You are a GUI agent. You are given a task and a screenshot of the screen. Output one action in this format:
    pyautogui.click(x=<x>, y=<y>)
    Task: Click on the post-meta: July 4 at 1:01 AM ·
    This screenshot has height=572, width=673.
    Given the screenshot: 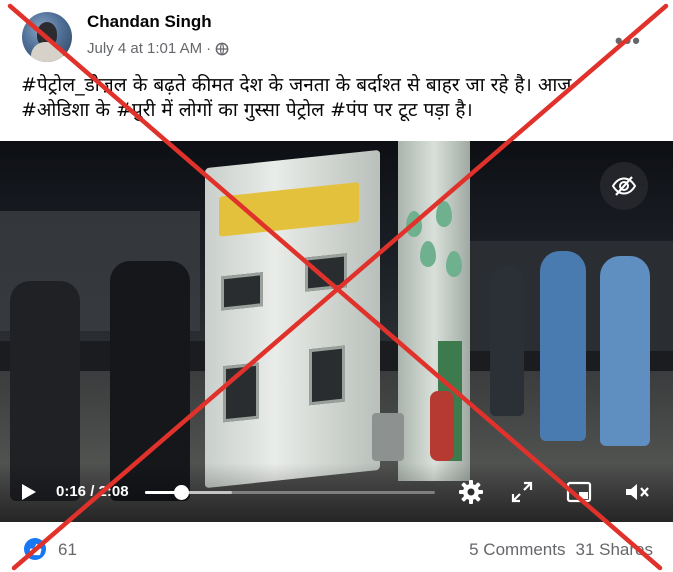 What is the action you would take?
    pyautogui.click(x=158, y=48)
    